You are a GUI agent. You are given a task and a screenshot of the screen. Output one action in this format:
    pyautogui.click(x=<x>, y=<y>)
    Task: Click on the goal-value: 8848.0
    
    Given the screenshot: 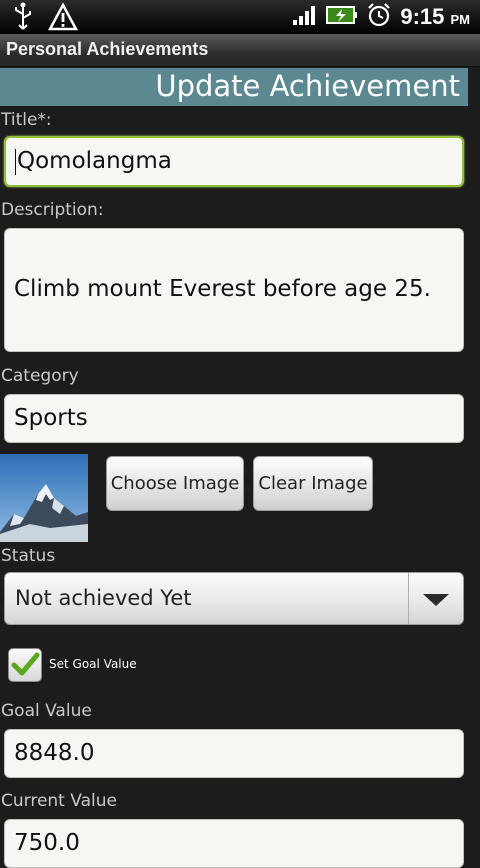 What is the action you would take?
    pyautogui.click(x=54, y=753)
    